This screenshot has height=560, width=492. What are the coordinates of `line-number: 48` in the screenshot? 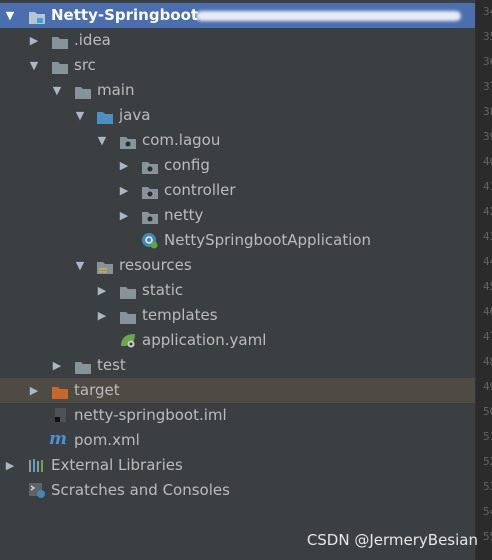 It's located at (487, 361).